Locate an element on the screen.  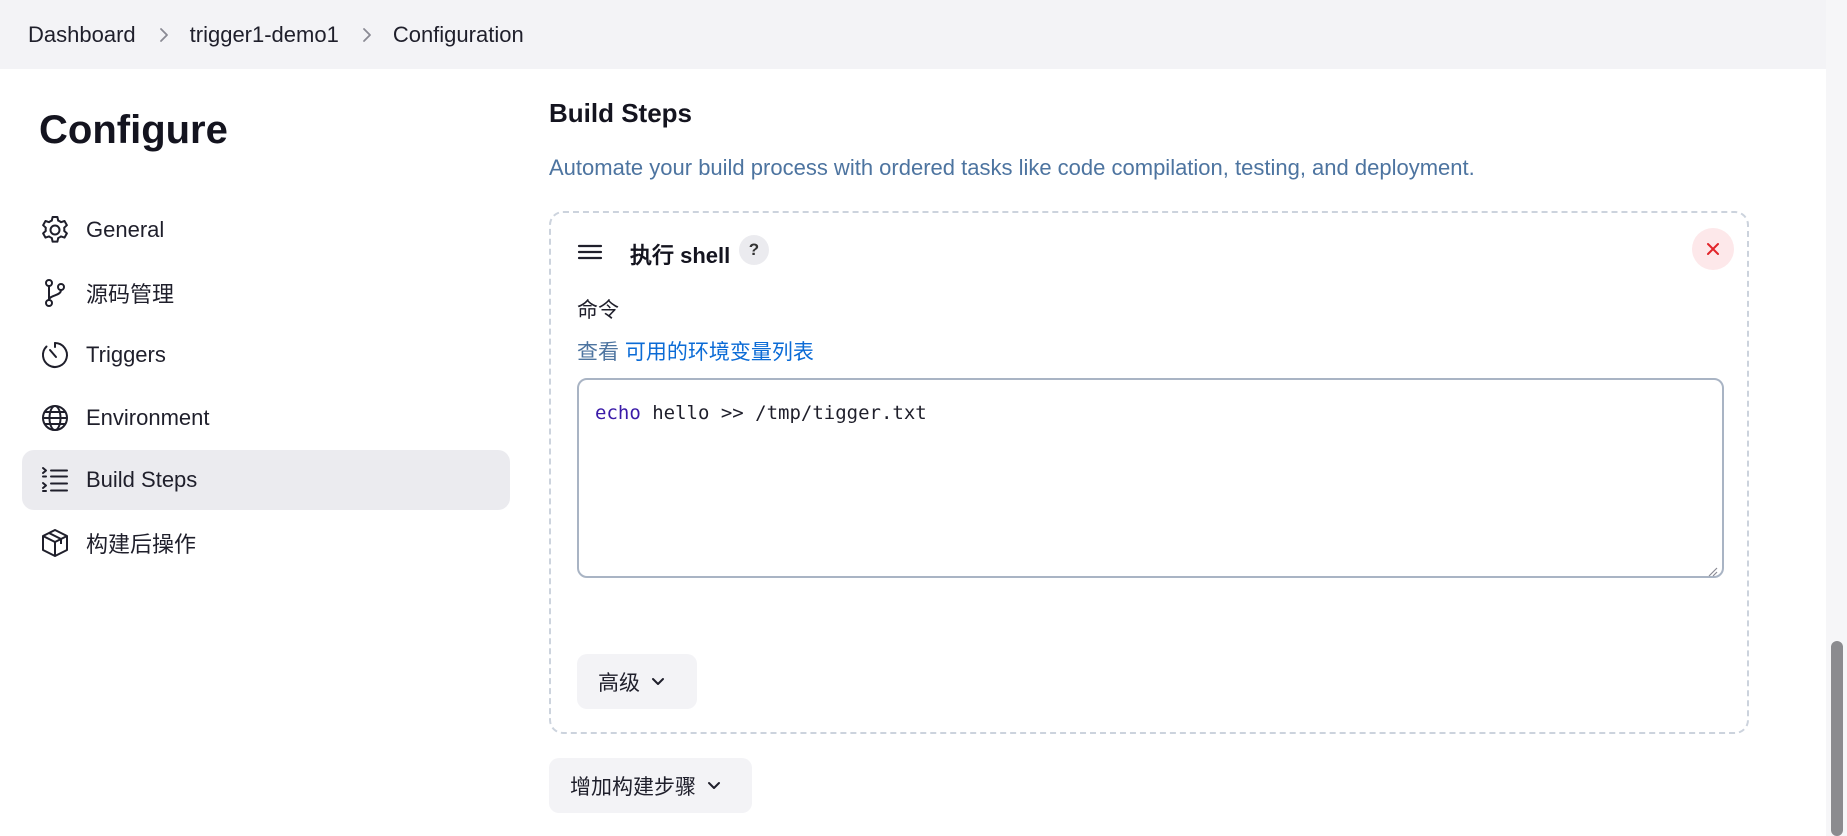
add-build-step-label: 增加构建步骤 is located at coordinates (633, 787).